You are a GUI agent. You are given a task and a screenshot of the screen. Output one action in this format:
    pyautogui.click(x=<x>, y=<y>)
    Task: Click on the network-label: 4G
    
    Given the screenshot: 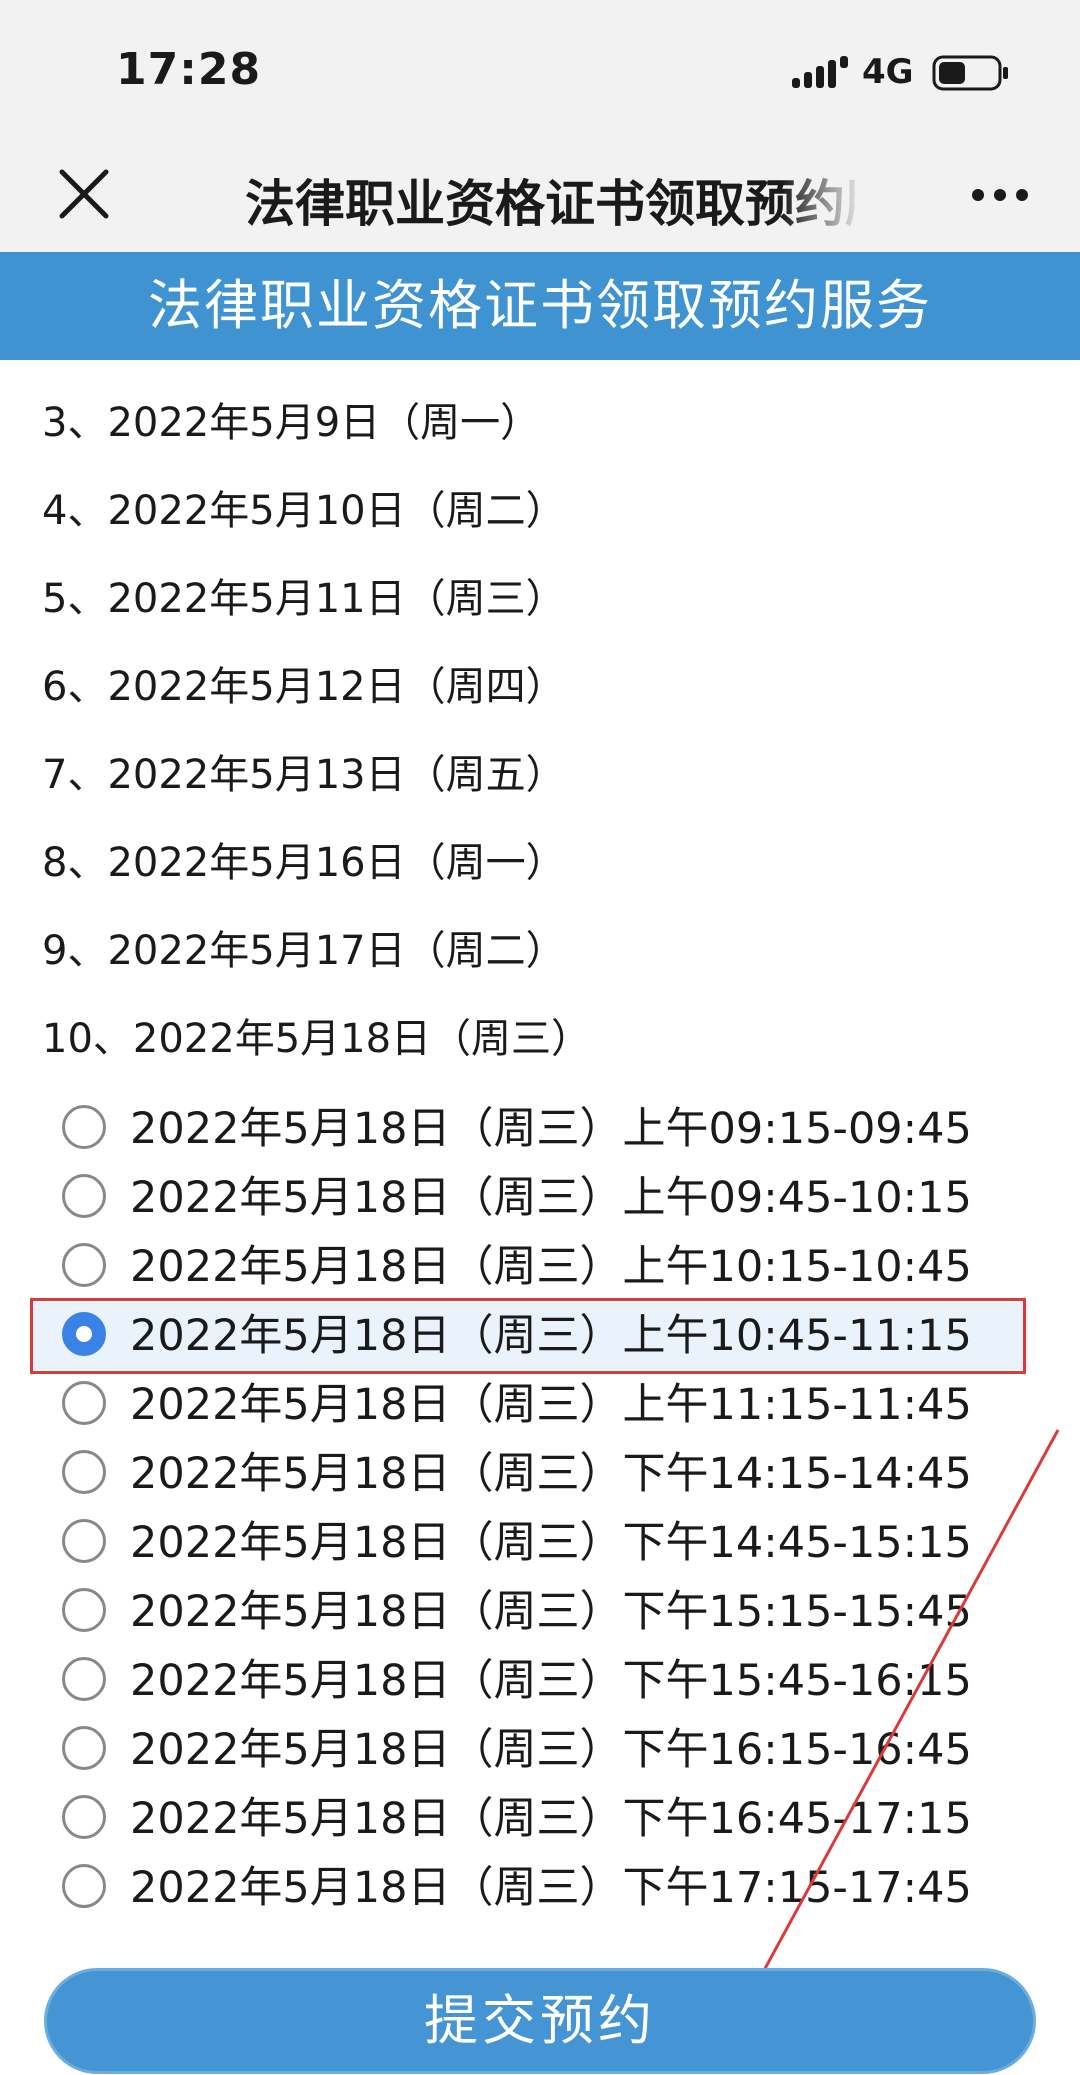 What is the action you would take?
    pyautogui.click(x=888, y=72)
    